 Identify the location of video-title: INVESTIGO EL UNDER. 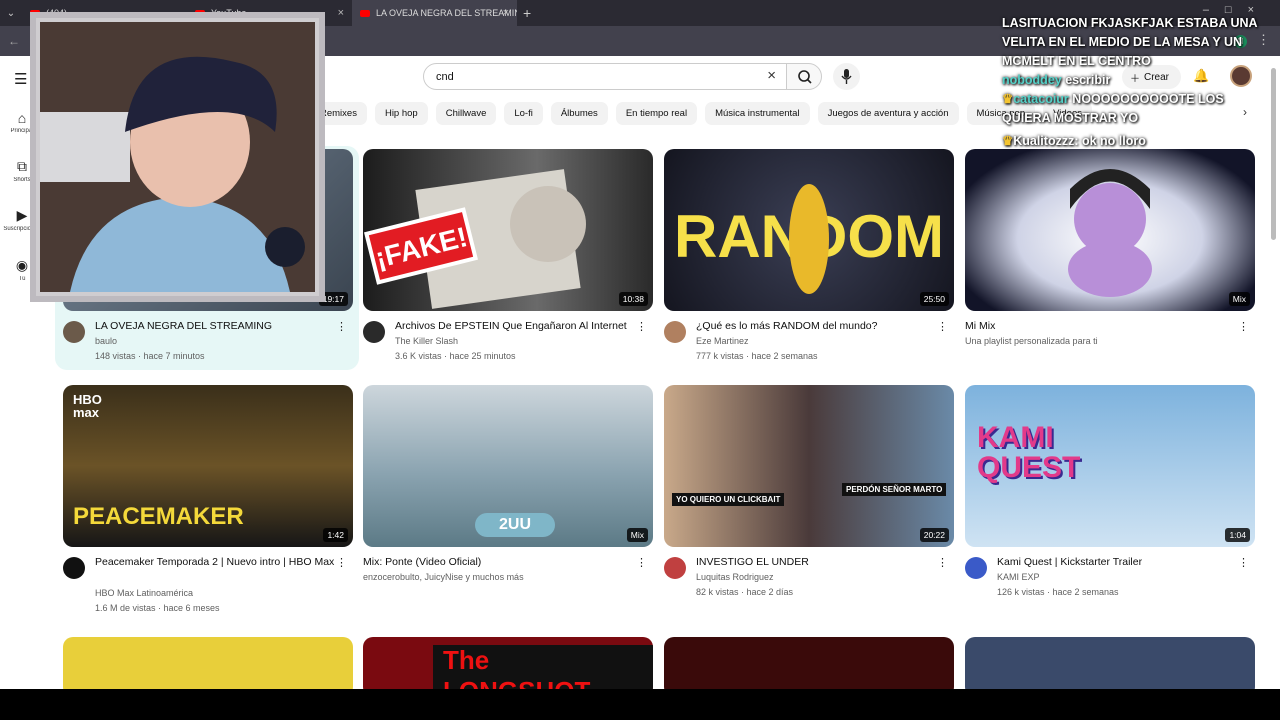
(816, 562).